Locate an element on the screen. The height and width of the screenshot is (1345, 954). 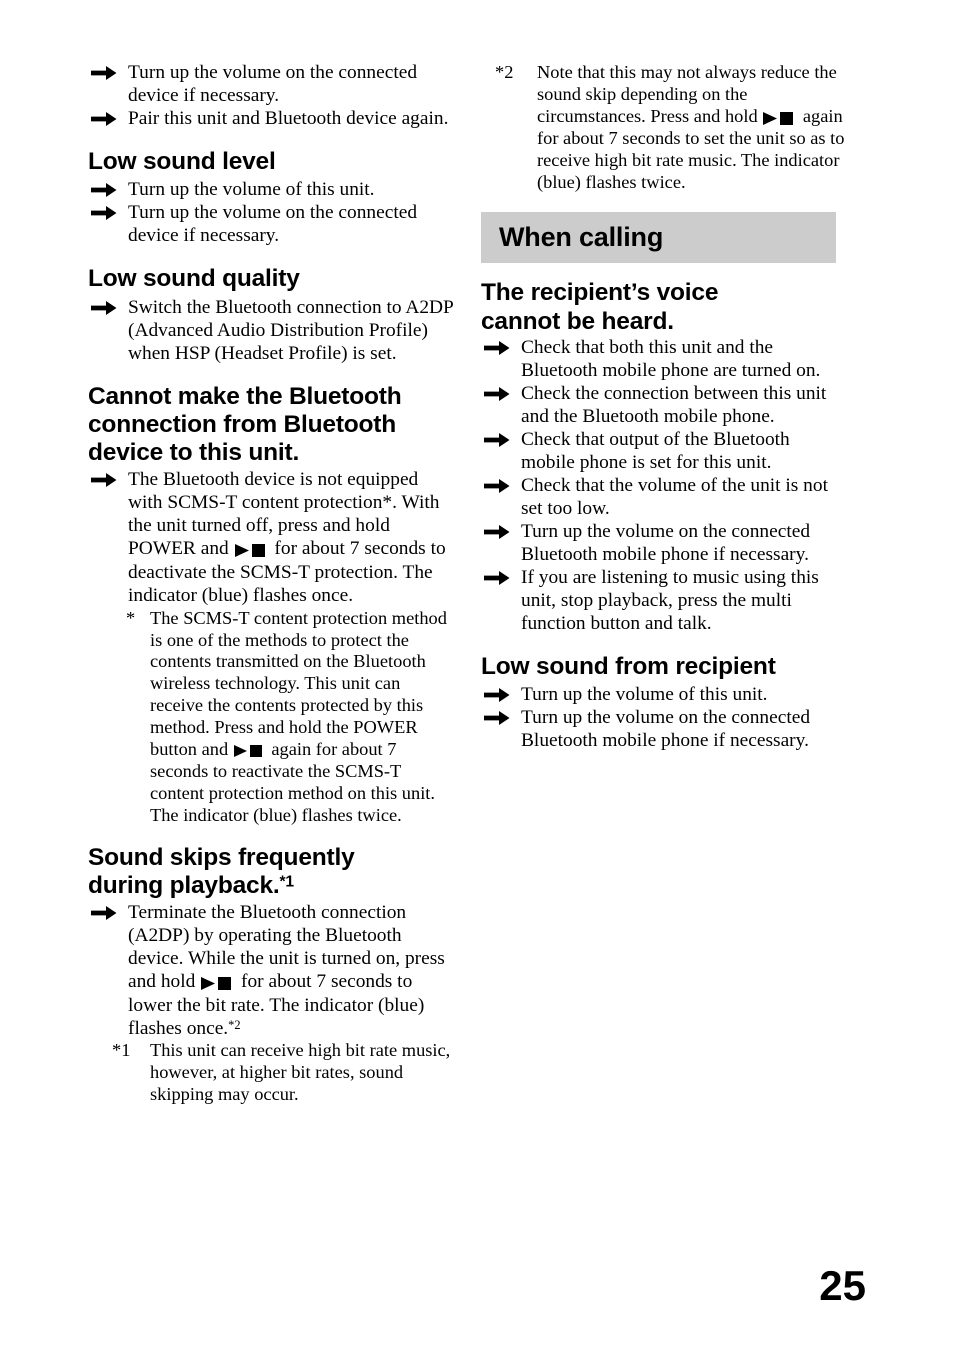
footnote-marker: * is located at coordinates (131, 617).